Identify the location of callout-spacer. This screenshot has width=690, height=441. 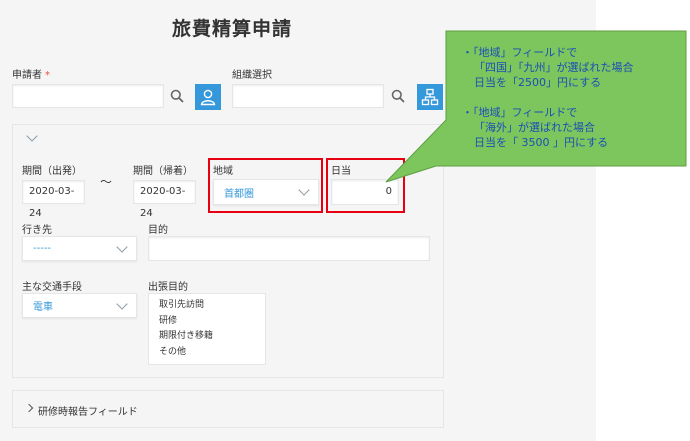
(574, 97).